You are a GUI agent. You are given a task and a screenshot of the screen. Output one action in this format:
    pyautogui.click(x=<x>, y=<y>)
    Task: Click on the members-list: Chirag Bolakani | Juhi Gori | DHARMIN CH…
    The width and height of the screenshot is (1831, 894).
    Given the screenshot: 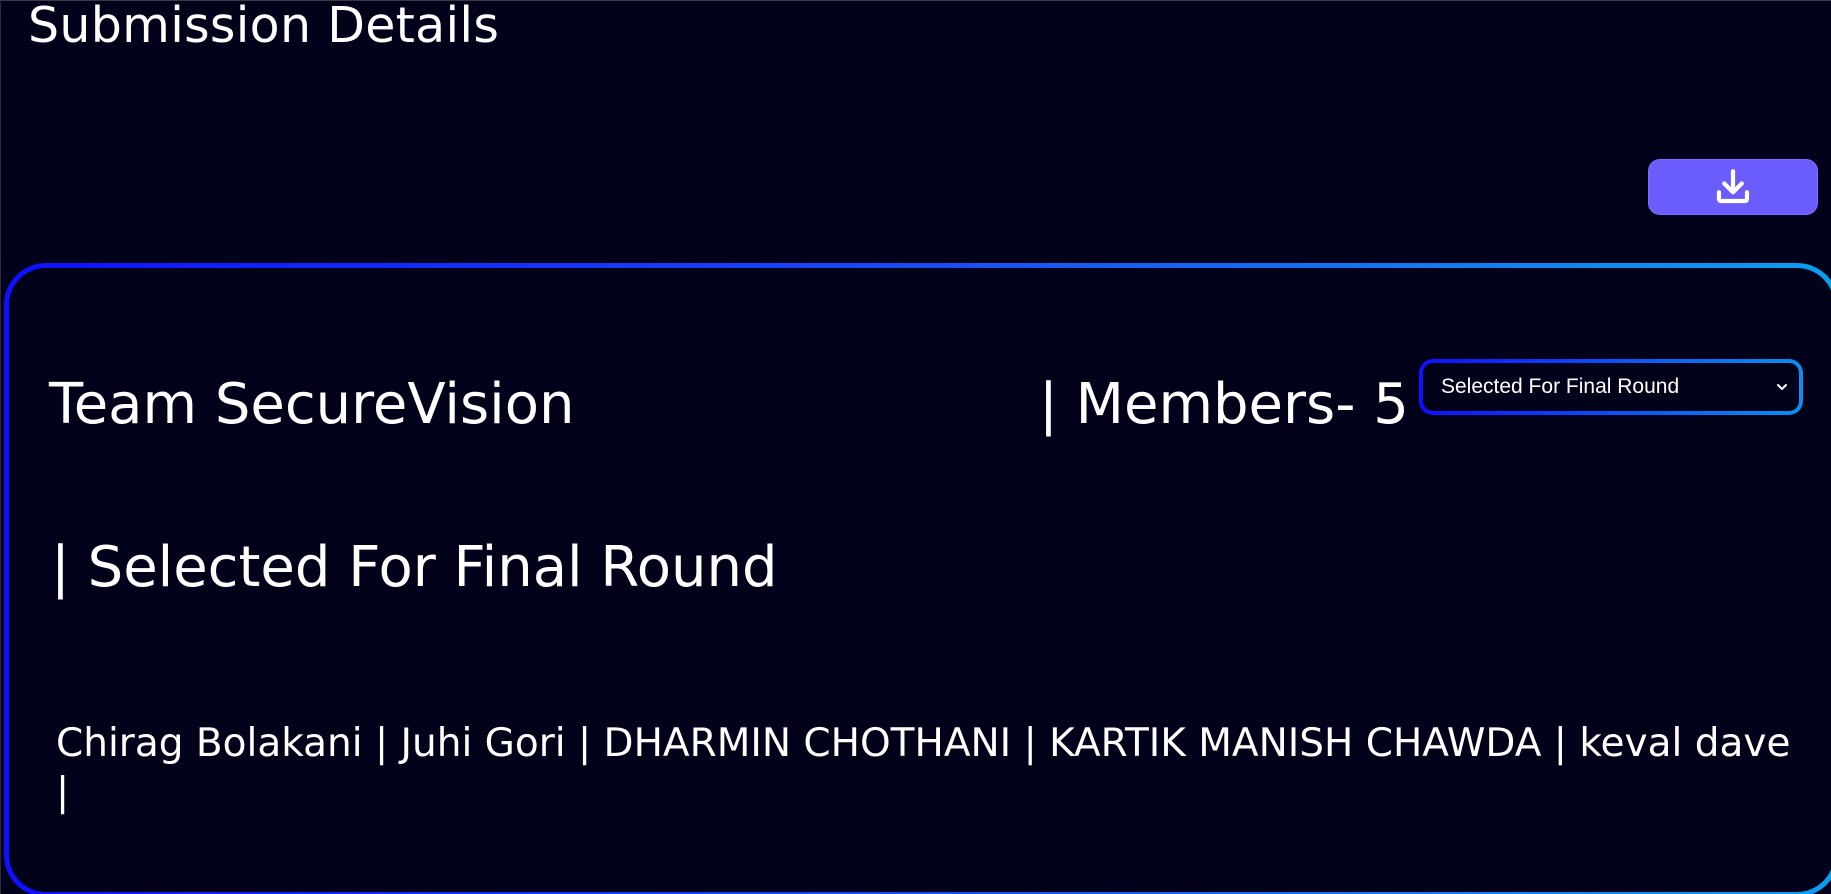 What is the action you would take?
    pyautogui.click(x=923, y=768)
    